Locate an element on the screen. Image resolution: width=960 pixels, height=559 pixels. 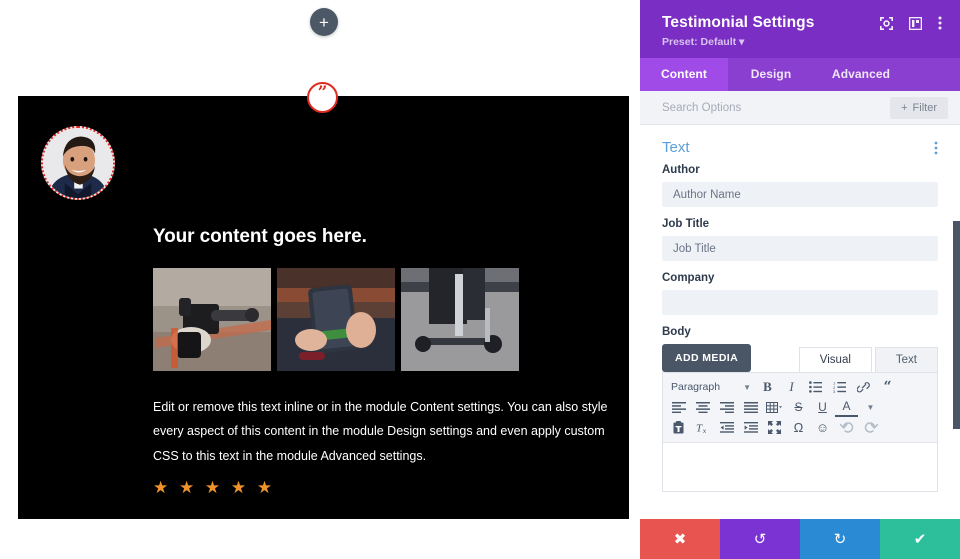
field-job-title-label: Job Title is located at coordinates (686, 224).